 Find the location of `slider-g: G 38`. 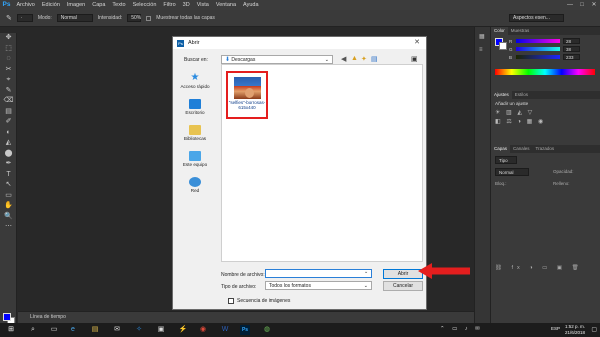

slider-g: G 38 is located at coordinates (545, 49).